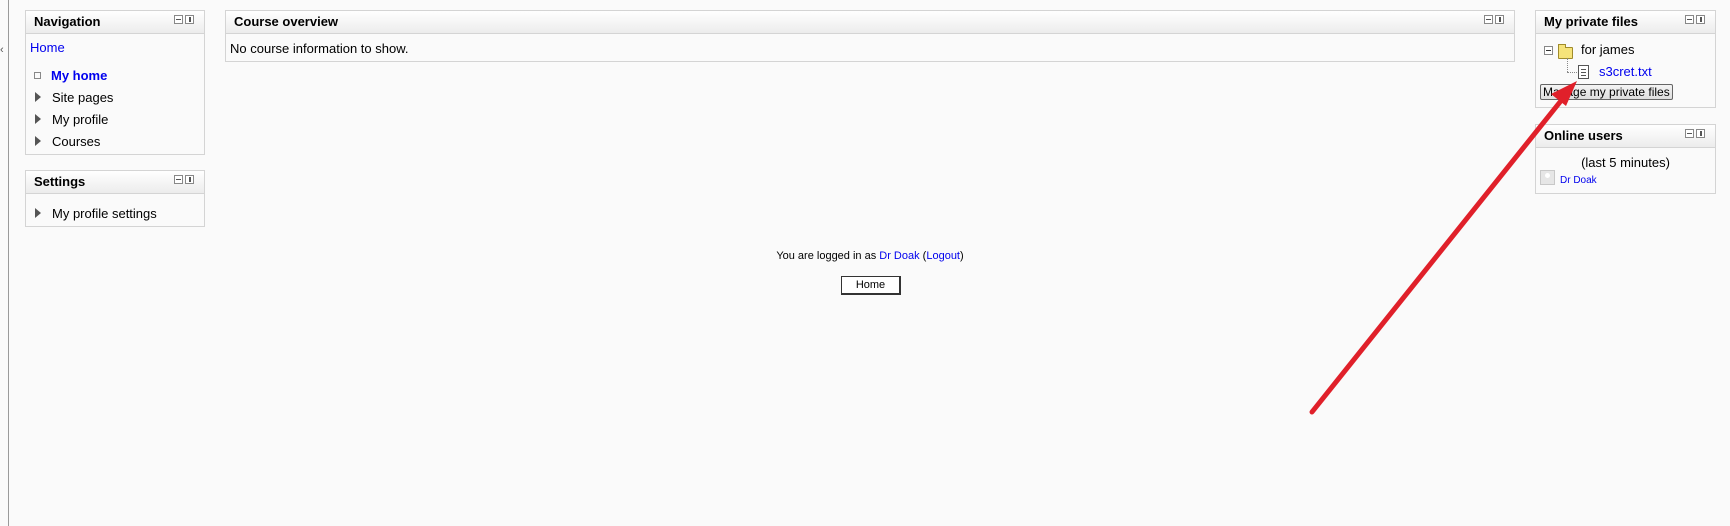 Image resolution: width=1730 pixels, height=526 pixels. I want to click on annotation-arrow-head, so click(1564, 93).